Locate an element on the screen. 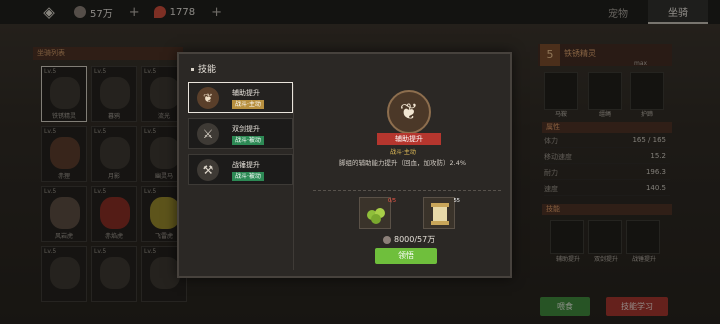 This screenshot has width=720, height=324. skill-name: 双剑提升 is located at coordinates (246, 129).